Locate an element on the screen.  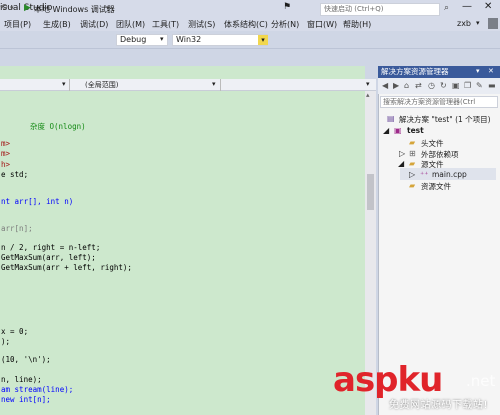
home-icon: ⌂ is located at coordinates (406, 85).